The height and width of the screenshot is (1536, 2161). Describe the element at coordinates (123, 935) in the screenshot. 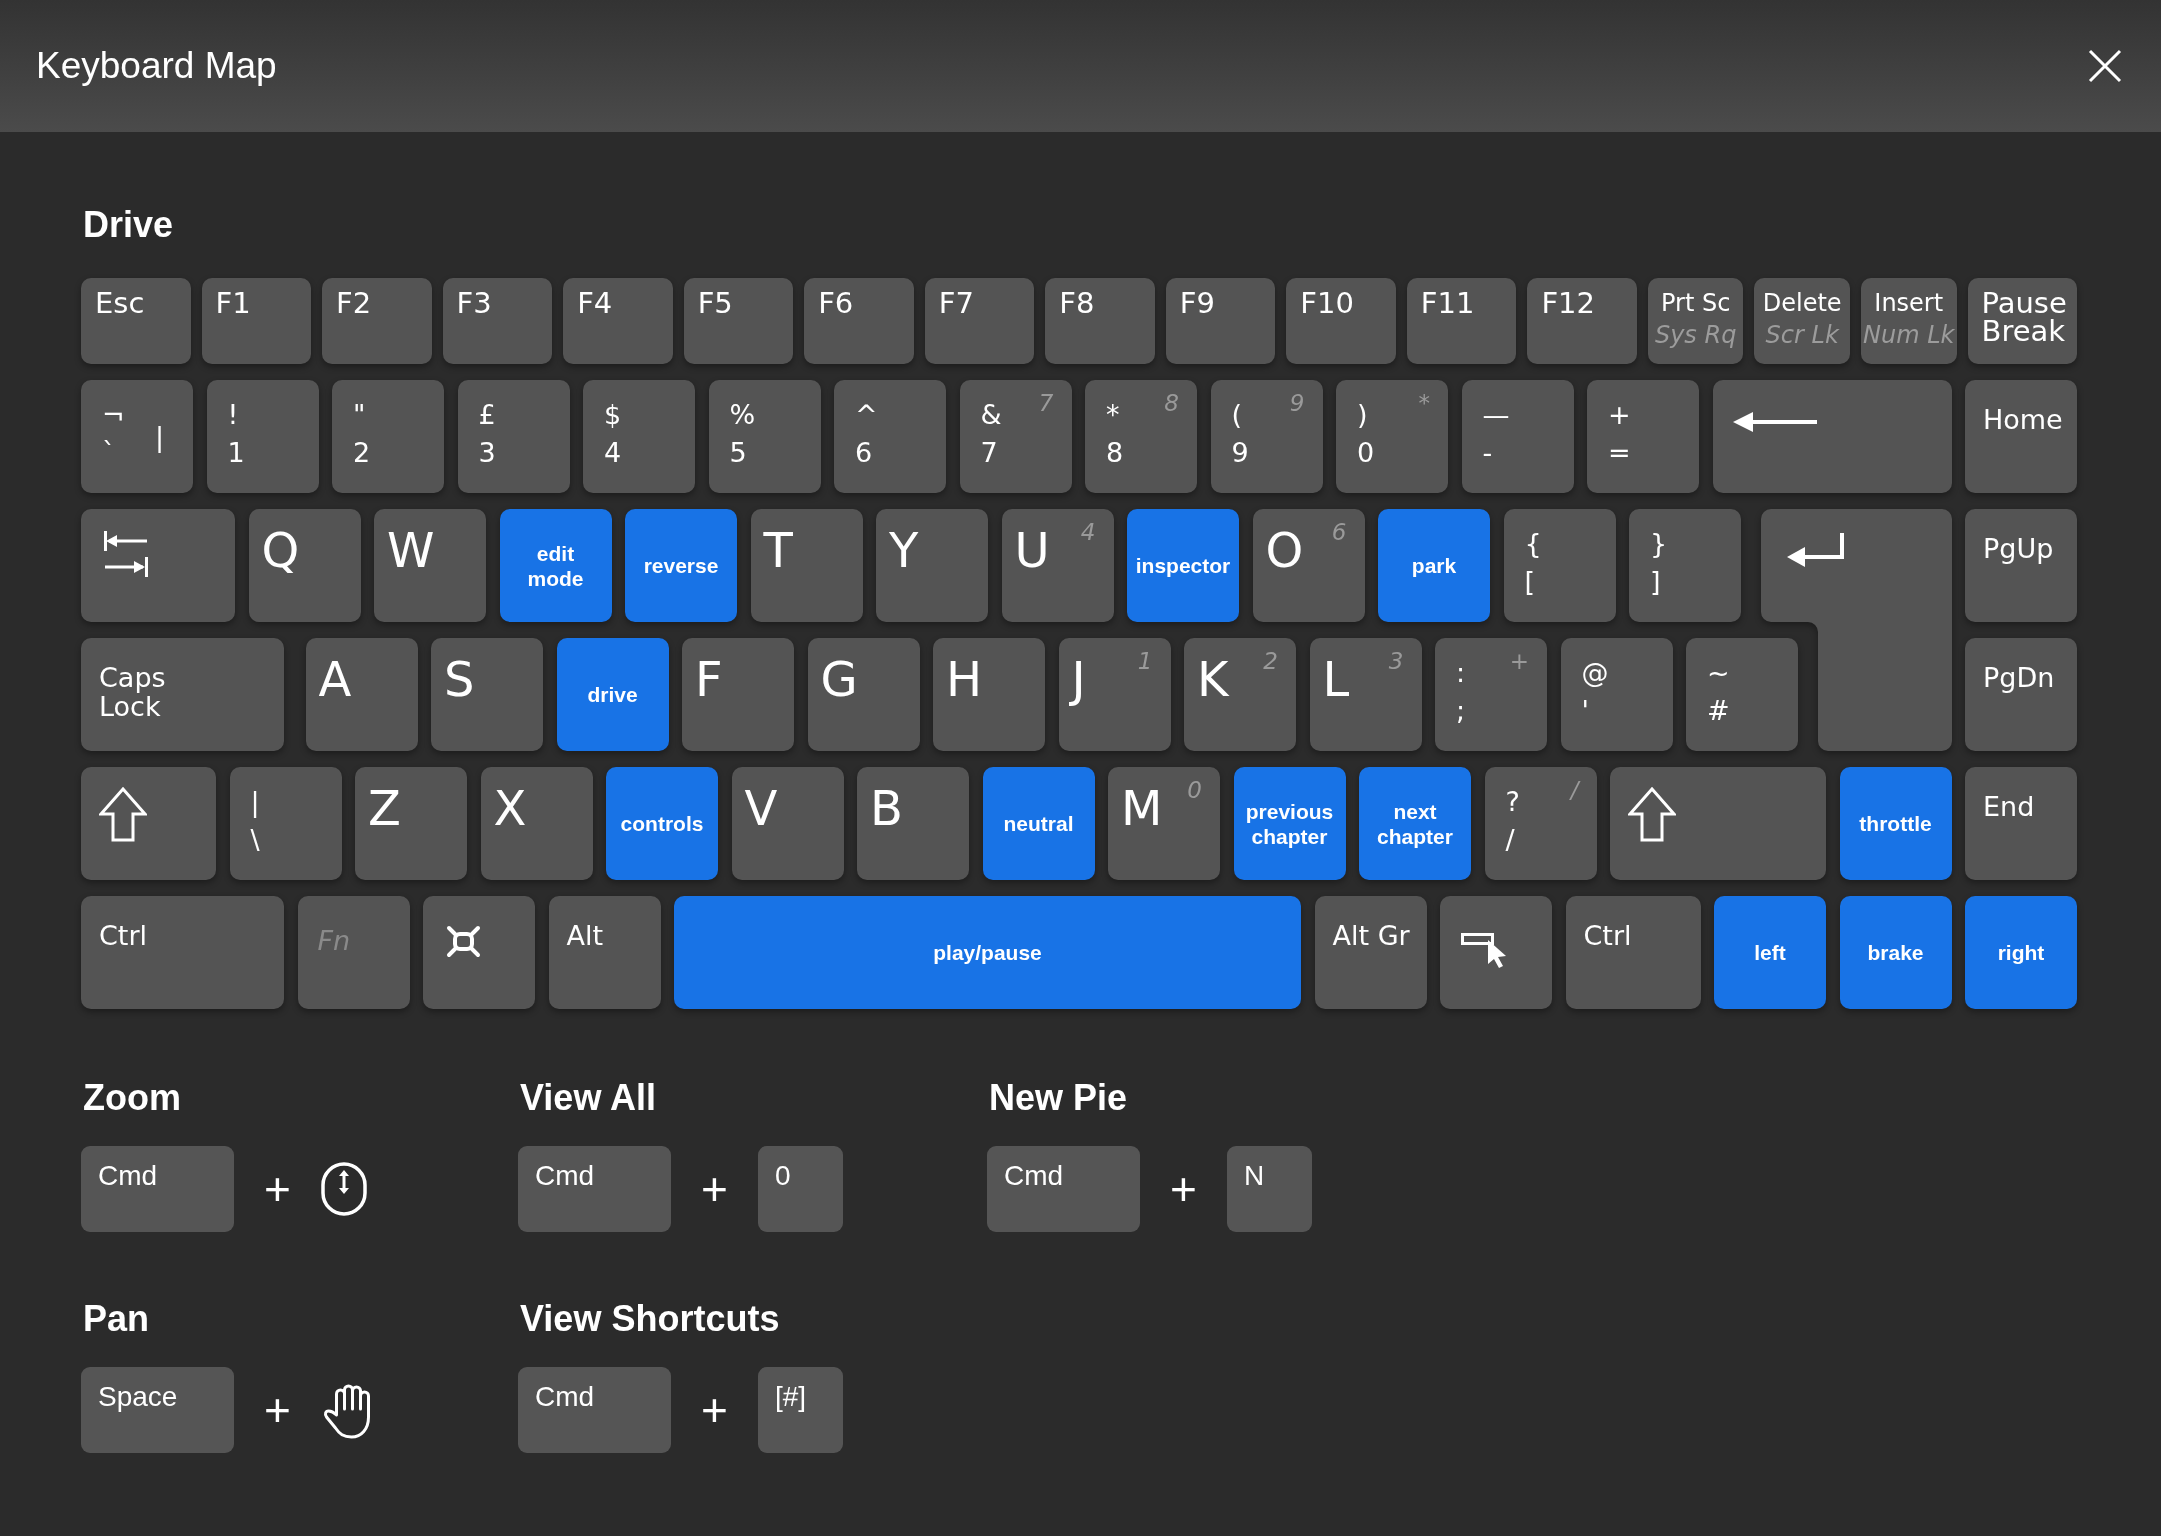

I see `key-legend: Ctrl` at that location.